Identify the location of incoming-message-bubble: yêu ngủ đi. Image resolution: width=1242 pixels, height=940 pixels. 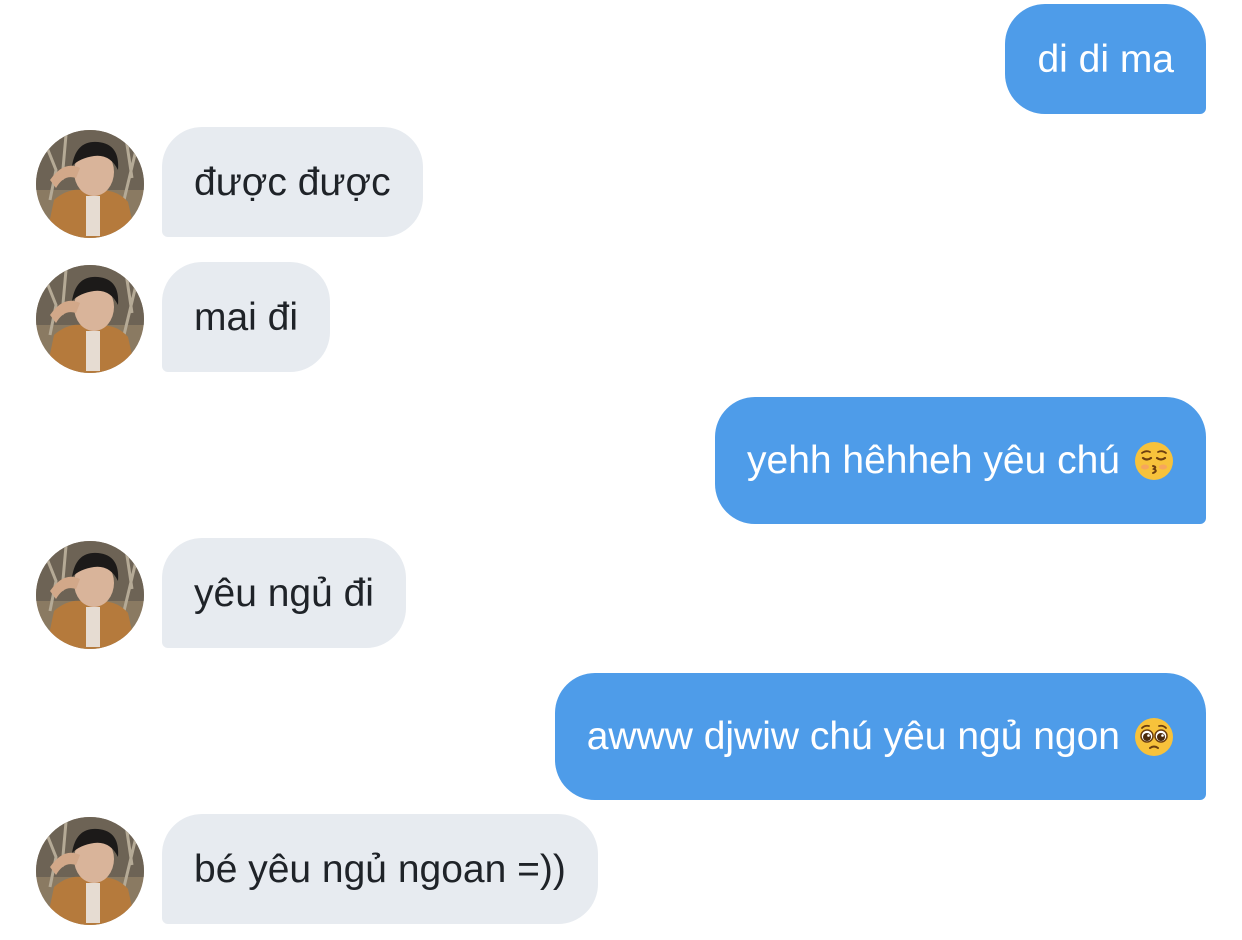
(284, 593).